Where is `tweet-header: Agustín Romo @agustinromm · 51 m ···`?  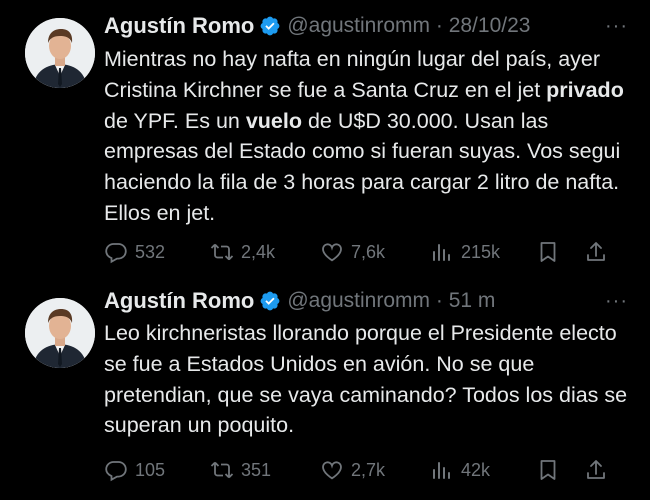
tweet-header: Agustín Romo @agustinromm · 51 m ··· is located at coordinates (368, 301).